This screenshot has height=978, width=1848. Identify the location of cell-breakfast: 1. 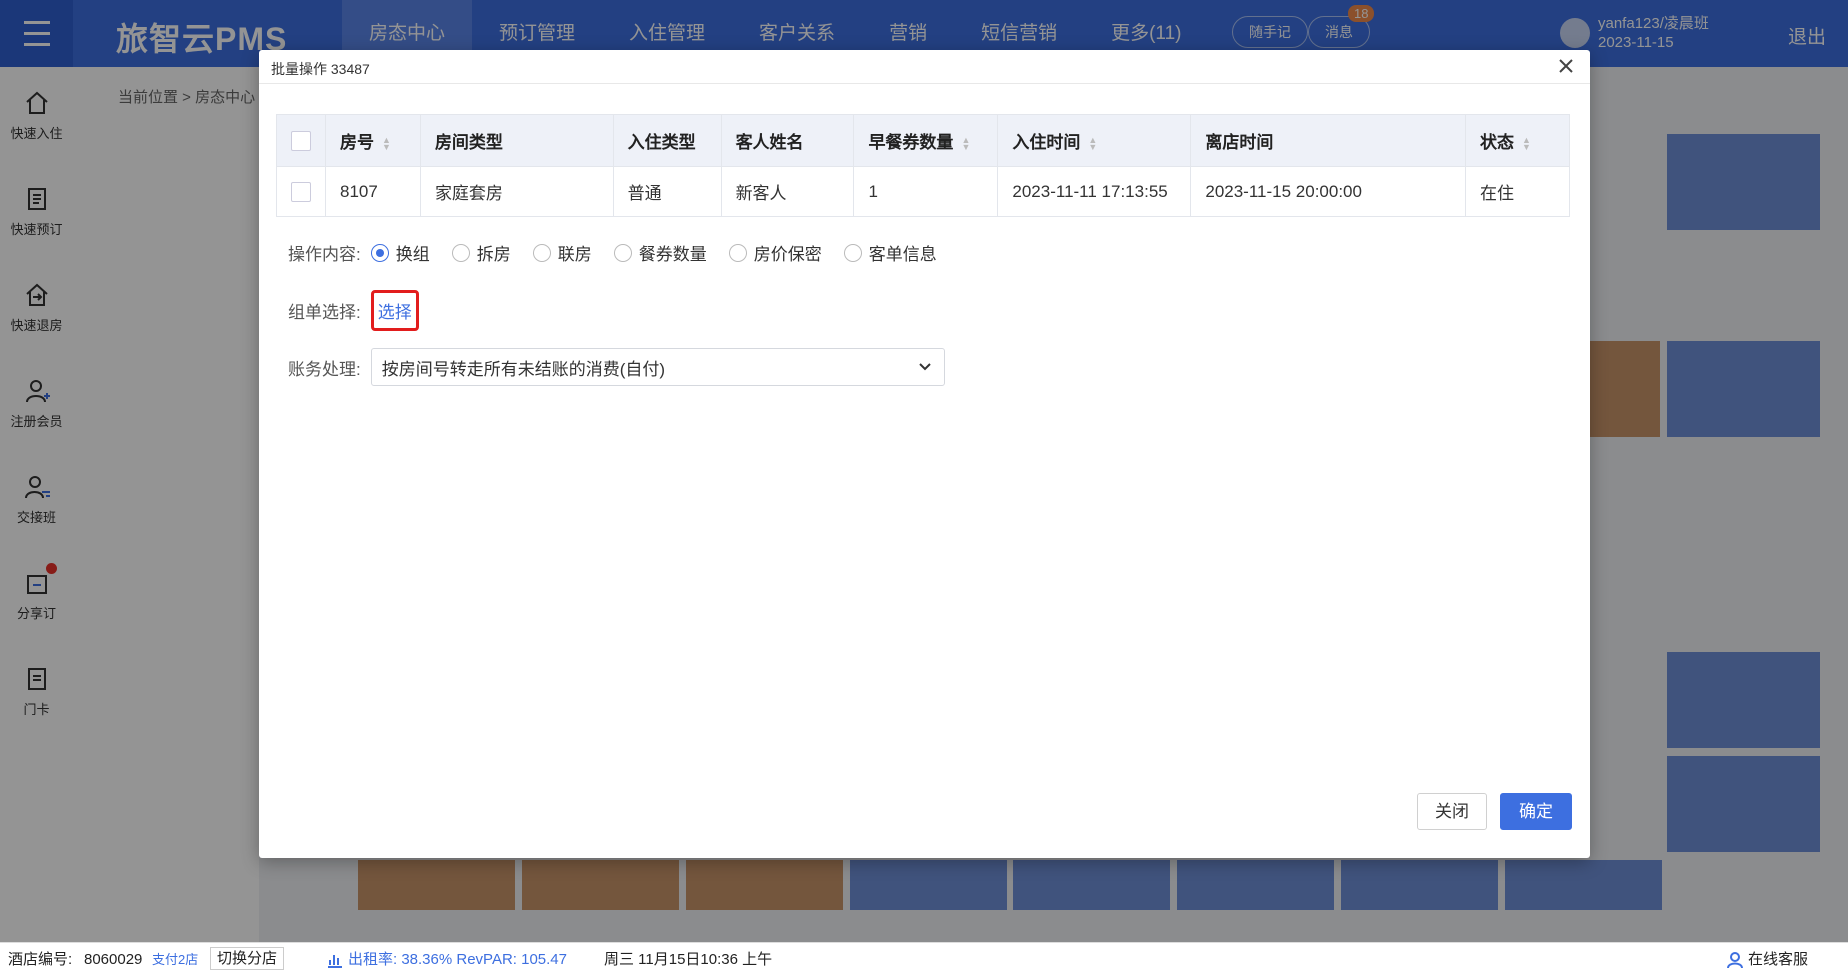
(926, 191).